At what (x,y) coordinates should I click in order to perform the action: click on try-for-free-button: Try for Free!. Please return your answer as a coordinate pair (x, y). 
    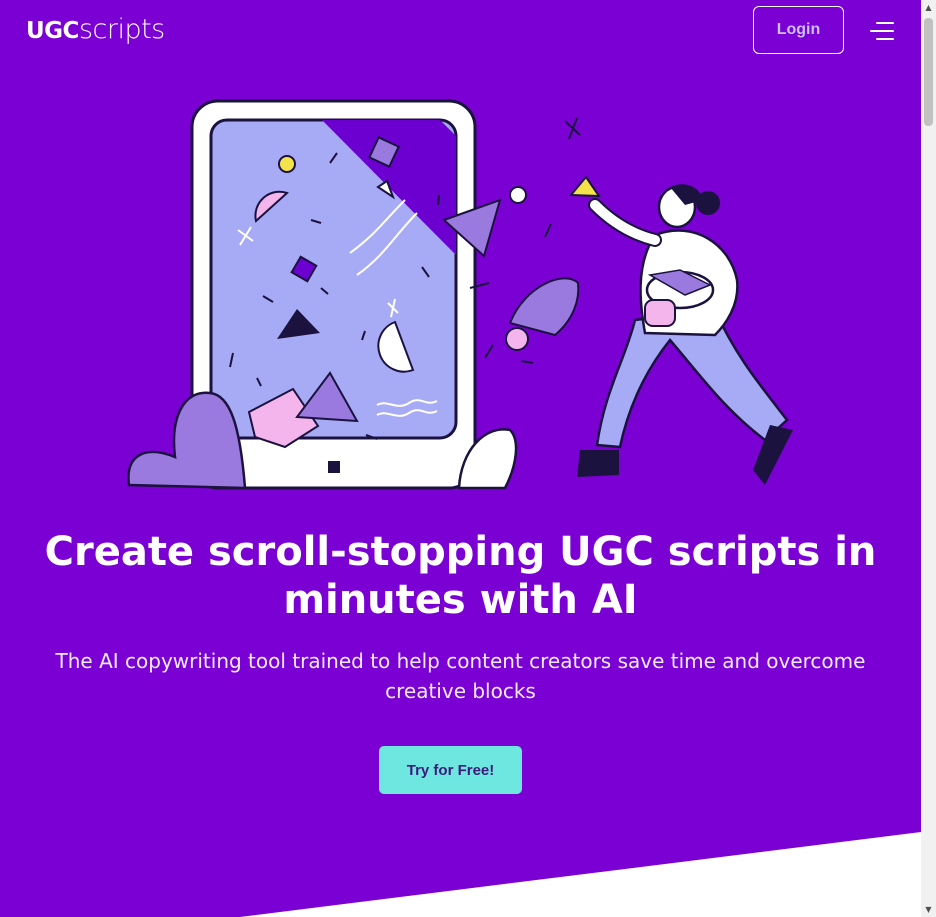
    Looking at the image, I should click on (450, 770).